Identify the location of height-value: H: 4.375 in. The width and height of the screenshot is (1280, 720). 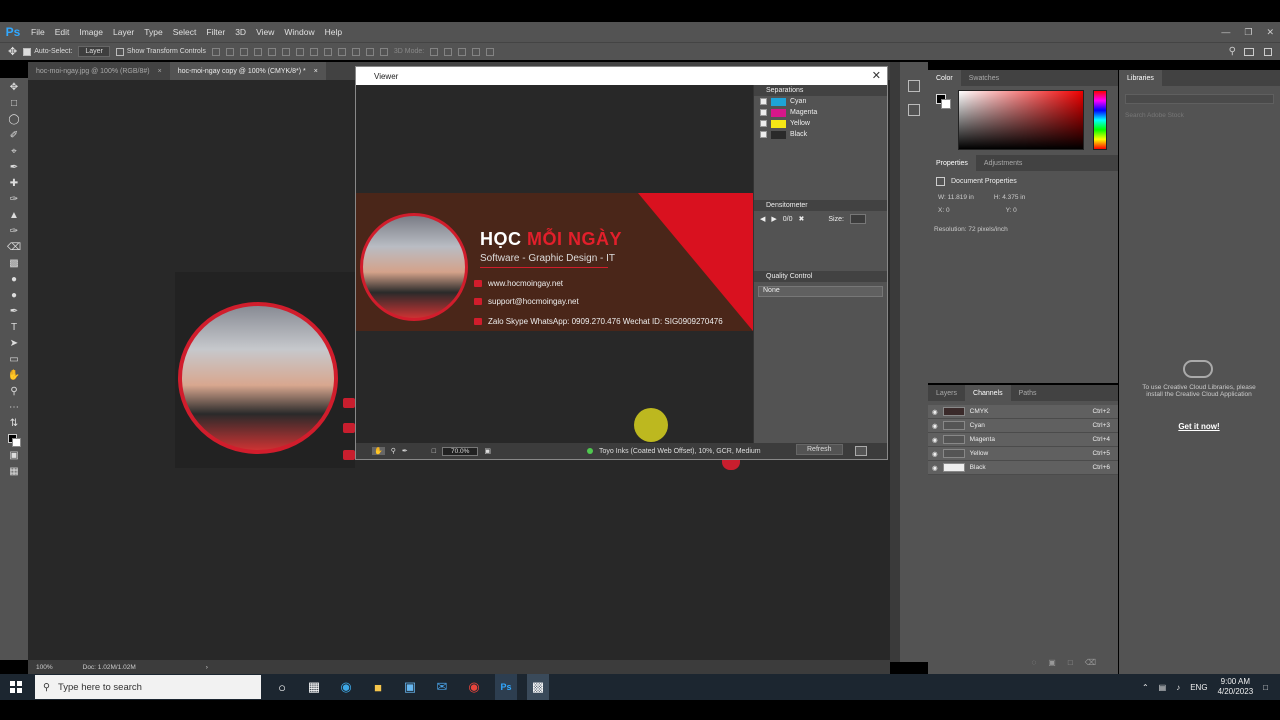
(1009, 197).